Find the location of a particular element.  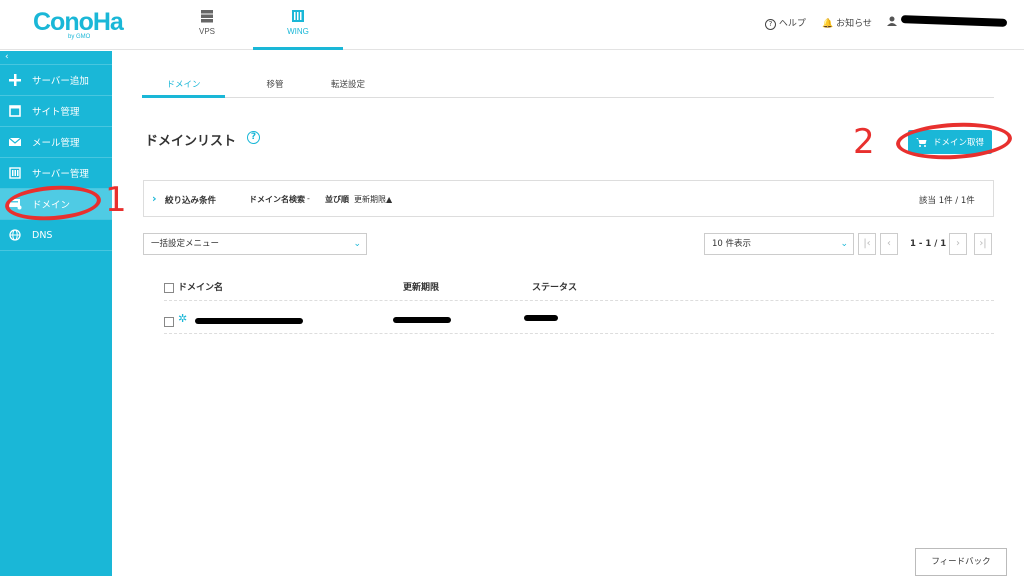

subtab-forward-settings: 転送設定 is located at coordinates (348, 84).